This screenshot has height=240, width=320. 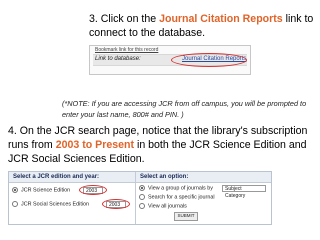 What do you see at coordinates (203, 177) in the screenshot?
I see `options-panel-header: Select an option:` at bounding box center [203, 177].